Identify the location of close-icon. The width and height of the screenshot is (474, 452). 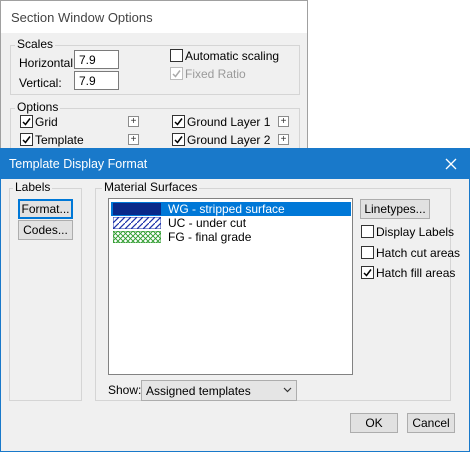
(451, 164).